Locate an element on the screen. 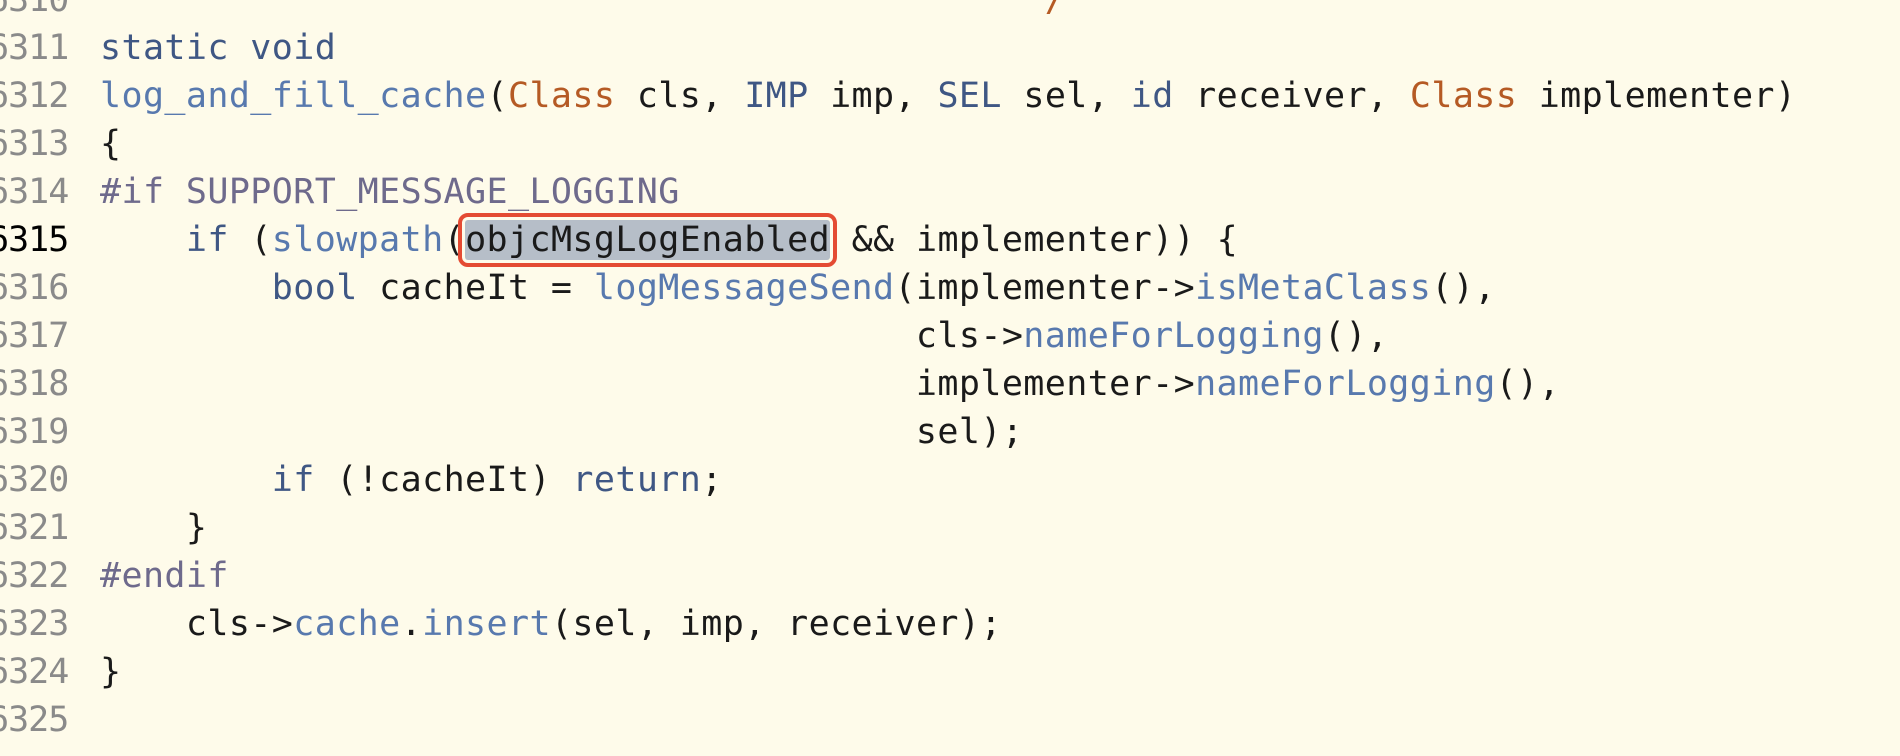  code-token: && implementer)) { is located at coordinates (1034, 240).